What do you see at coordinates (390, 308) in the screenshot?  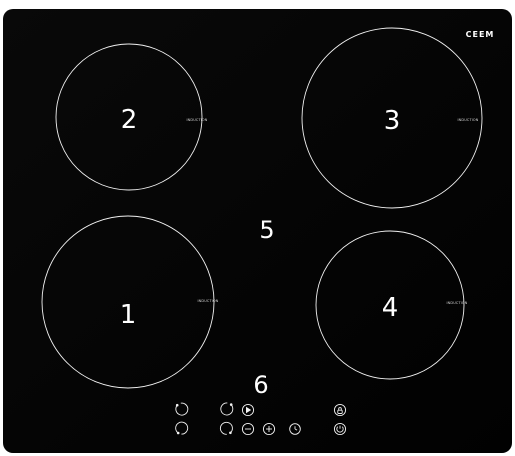 I see `zone-number-4: 4` at bounding box center [390, 308].